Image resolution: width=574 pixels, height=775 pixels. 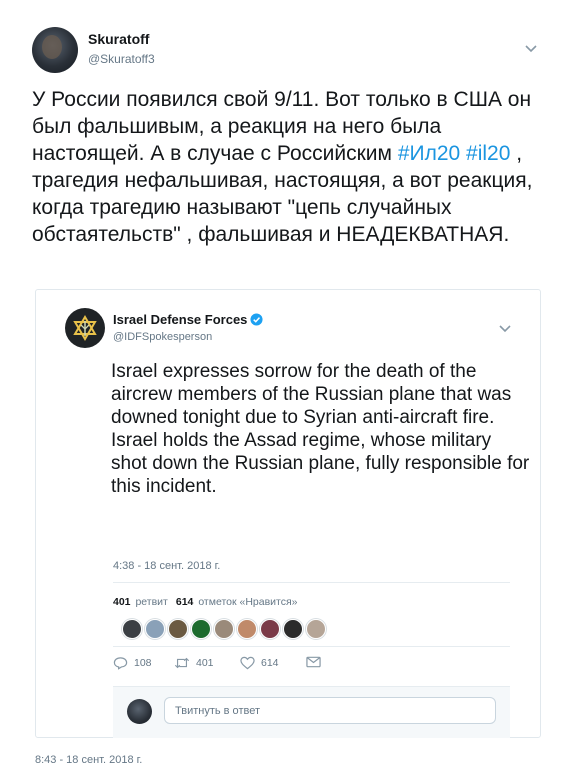 I want to click on heart-icon, so click(x=247, y=663).